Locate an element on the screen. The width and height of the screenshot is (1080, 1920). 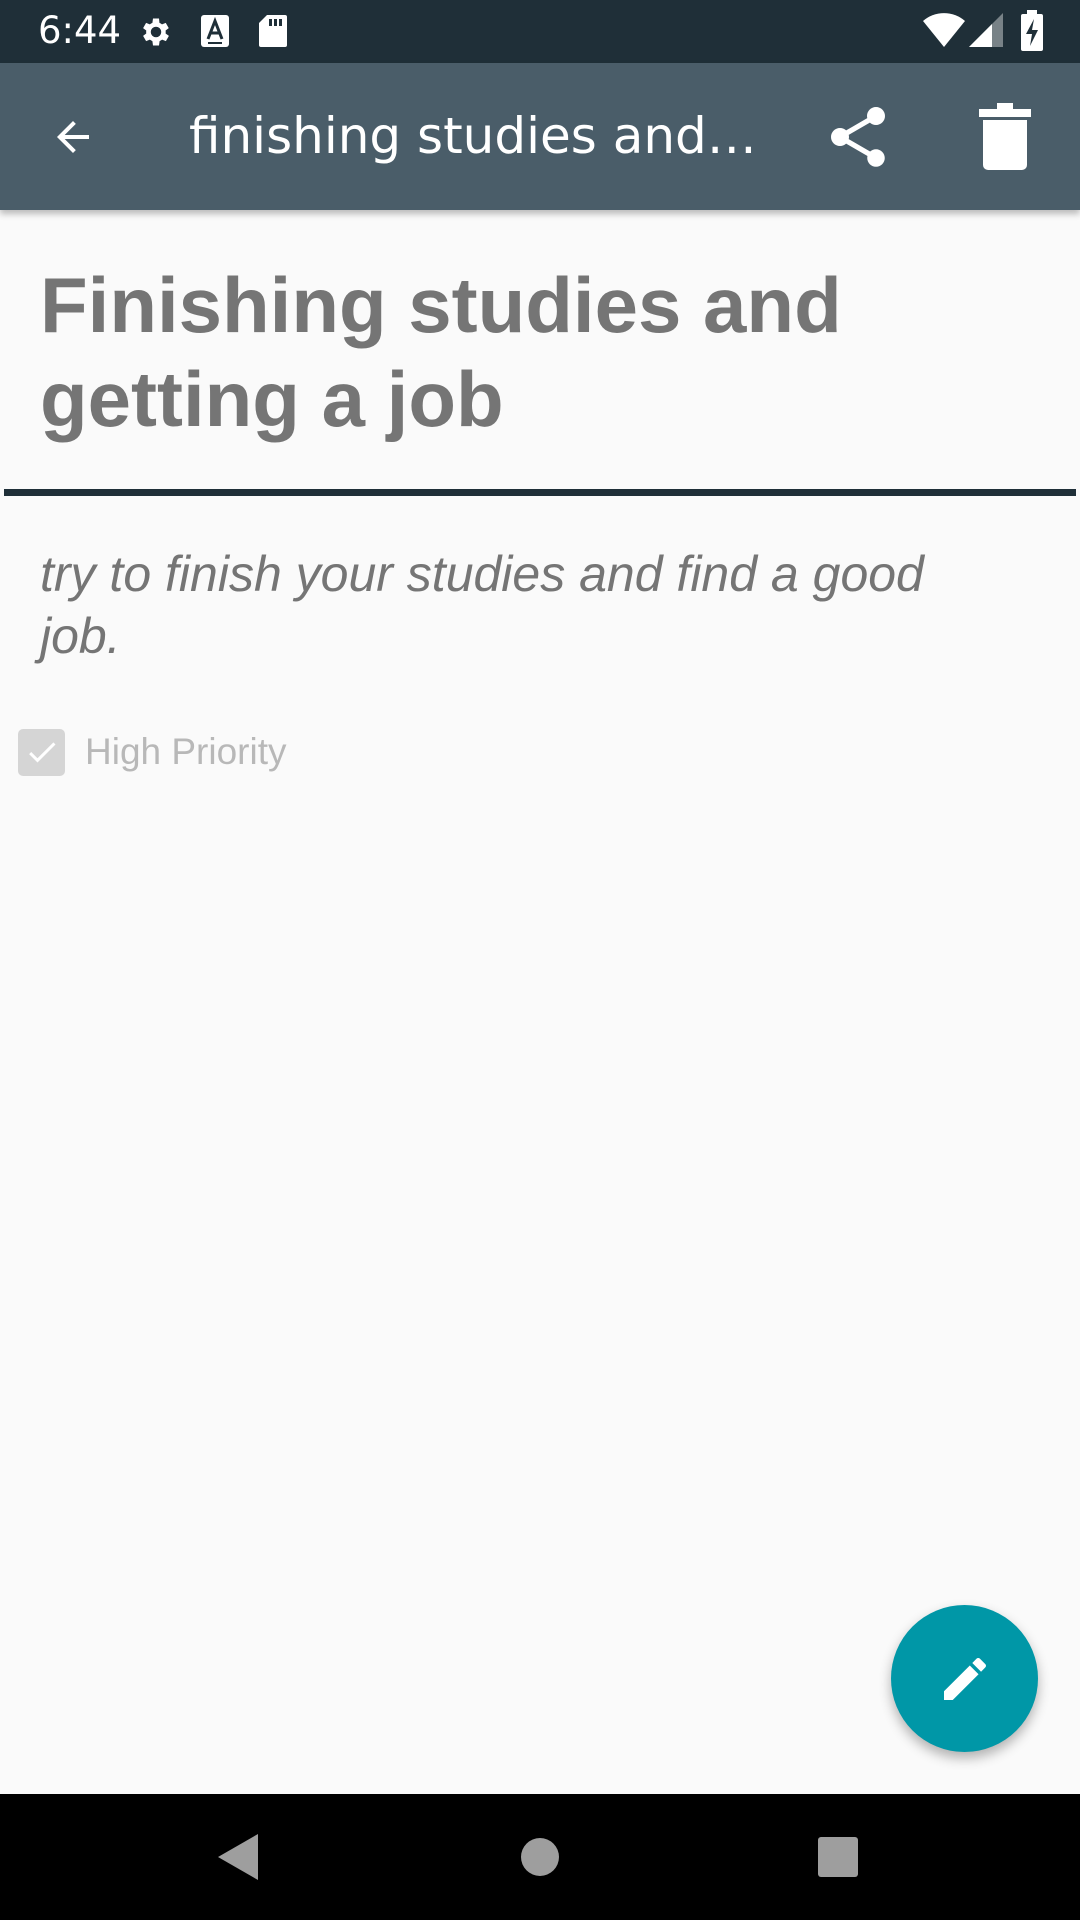
note-title-line: Finishing studies and is located at coordinates (441, 305).